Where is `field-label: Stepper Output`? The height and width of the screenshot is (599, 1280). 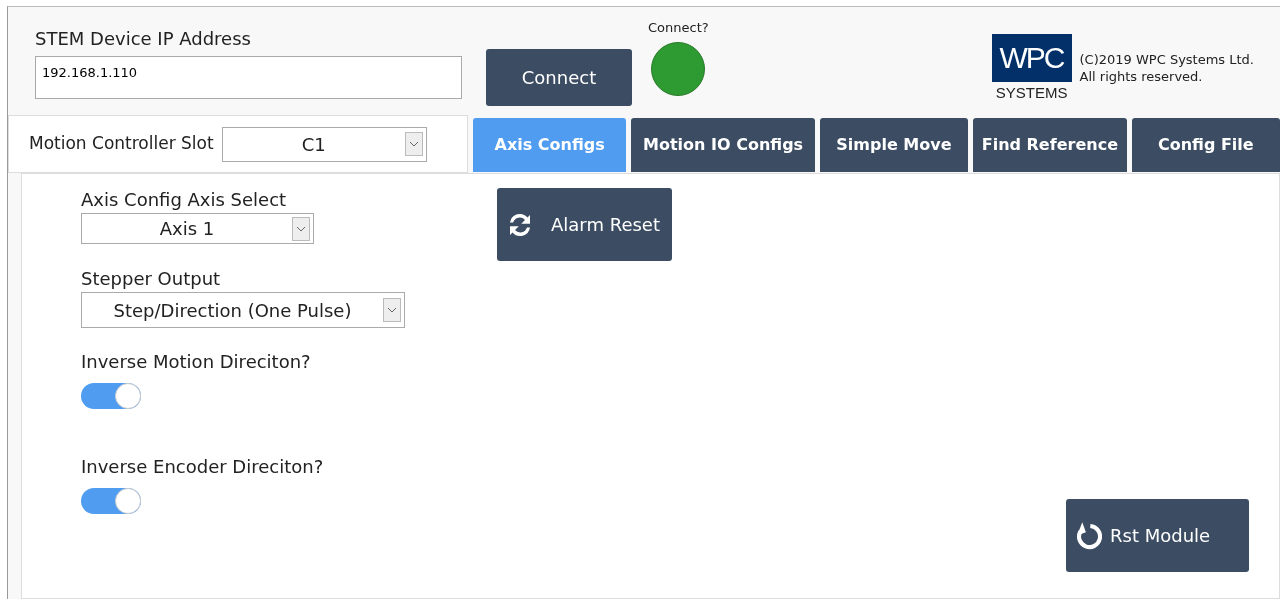
field-label: Stepper Output is located at coordinates (151, 279).